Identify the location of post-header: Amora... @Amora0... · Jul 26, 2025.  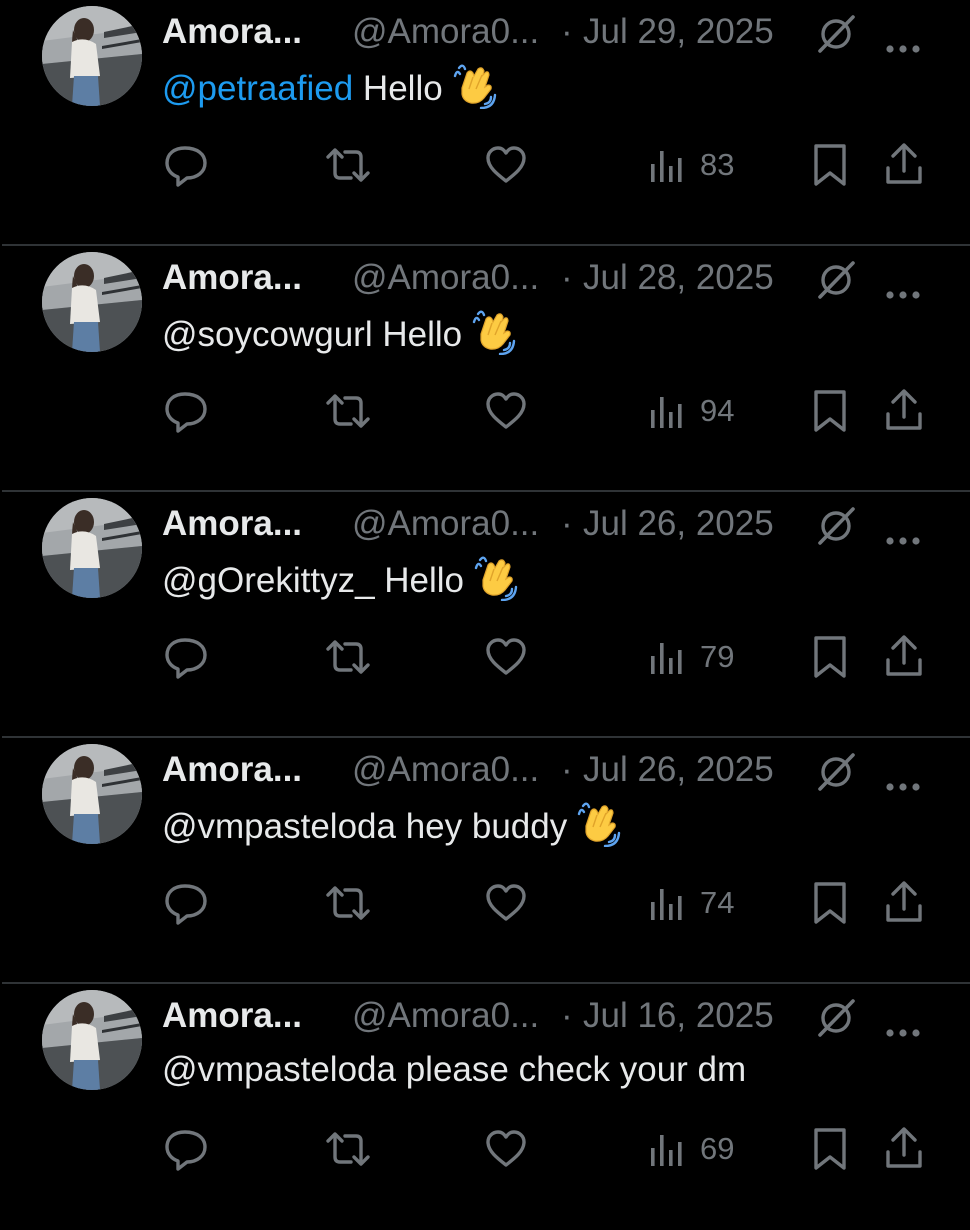
(552, 770).